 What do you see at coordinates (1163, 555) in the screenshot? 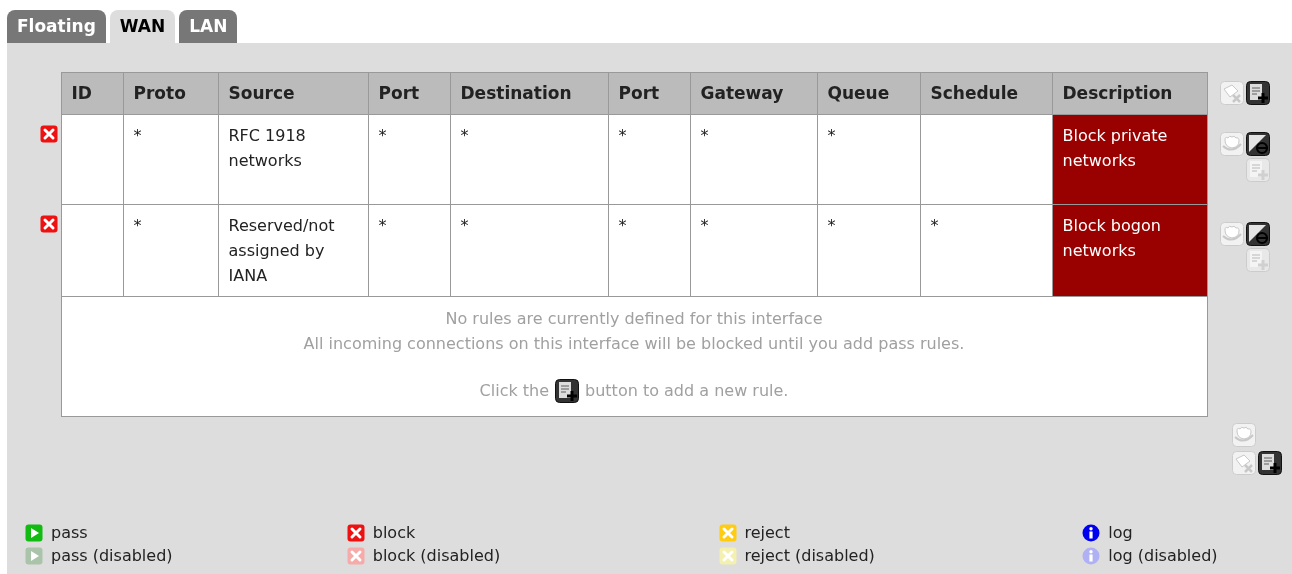
I see `legend-label: log (disabled)` at bounding box center [1163, 555].